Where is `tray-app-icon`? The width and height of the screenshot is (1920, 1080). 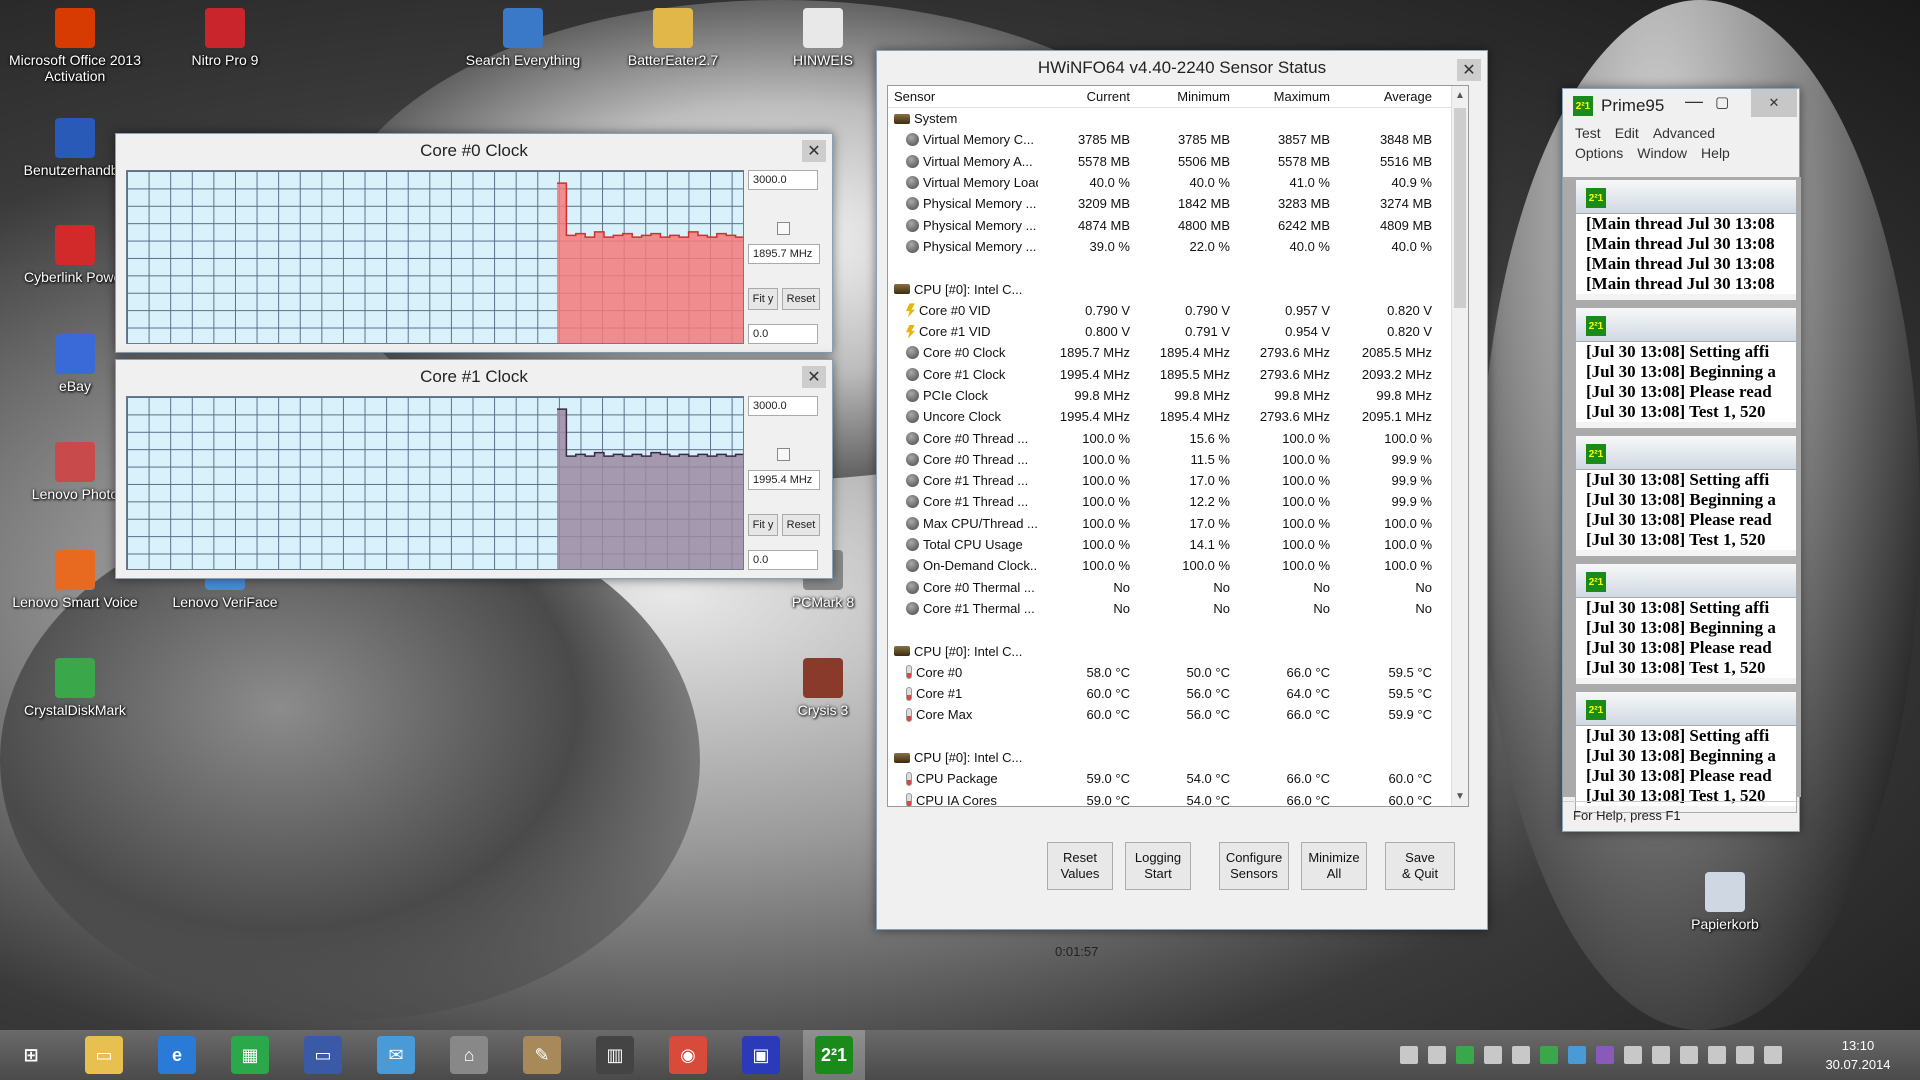
tray-app-icon is located at coordinates (1493, 1055).